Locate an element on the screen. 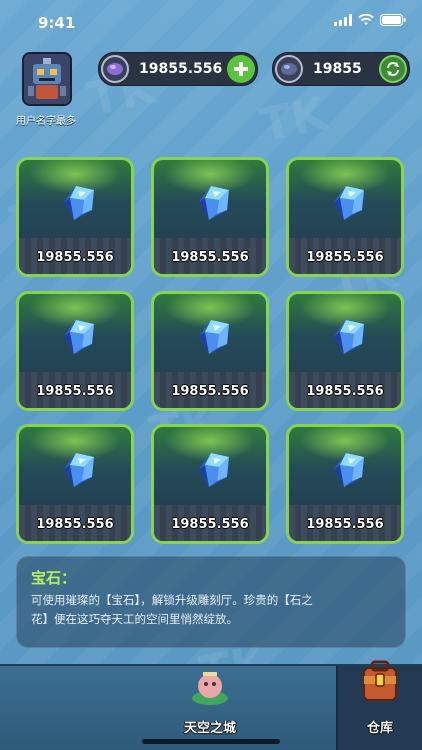 This screenshot has width=422, height=750. nav-sky-city: 天空之城 is located at coordinates (210, 708).